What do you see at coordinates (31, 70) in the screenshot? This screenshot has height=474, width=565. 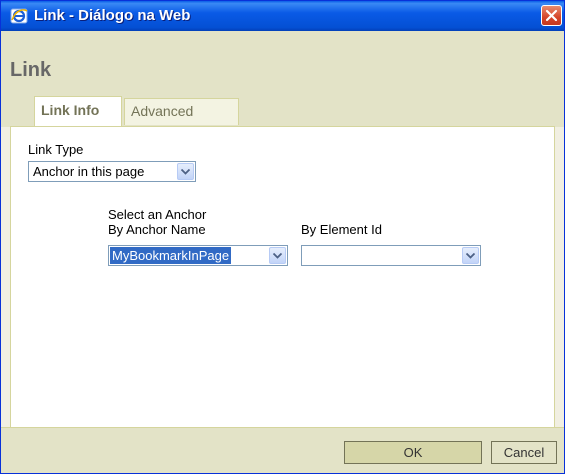 I see `dialog-heading: Link` at bounding box center [31, 70].